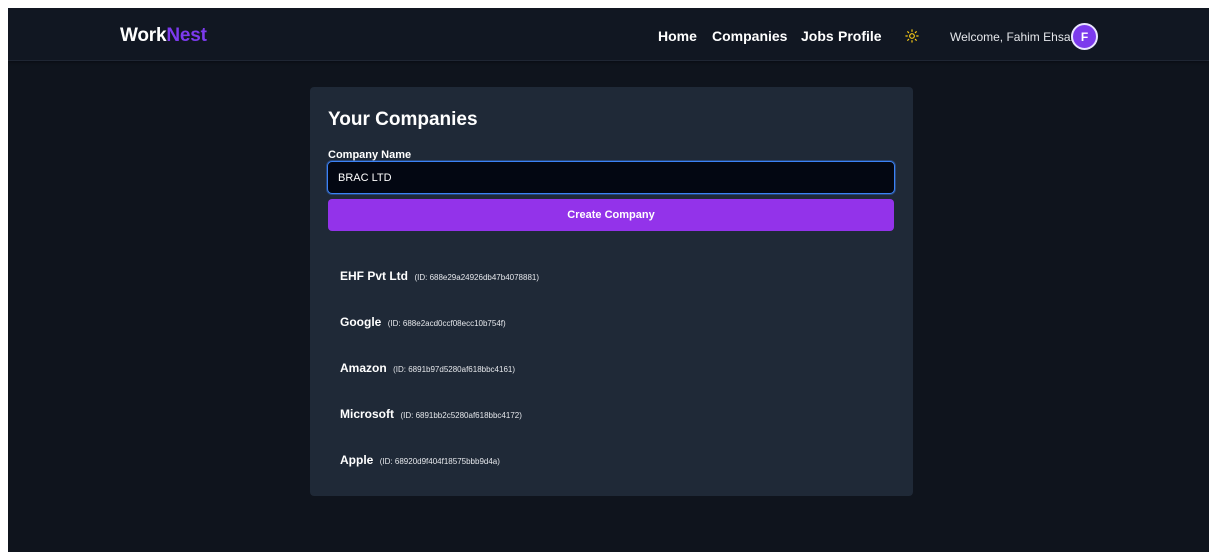 This screenshot has height=552, width=1209. What do you see at coordinates (186, 35) in the screenshot?
I see `brand-logo-nest: Nest` at bounding box center [186, 35].